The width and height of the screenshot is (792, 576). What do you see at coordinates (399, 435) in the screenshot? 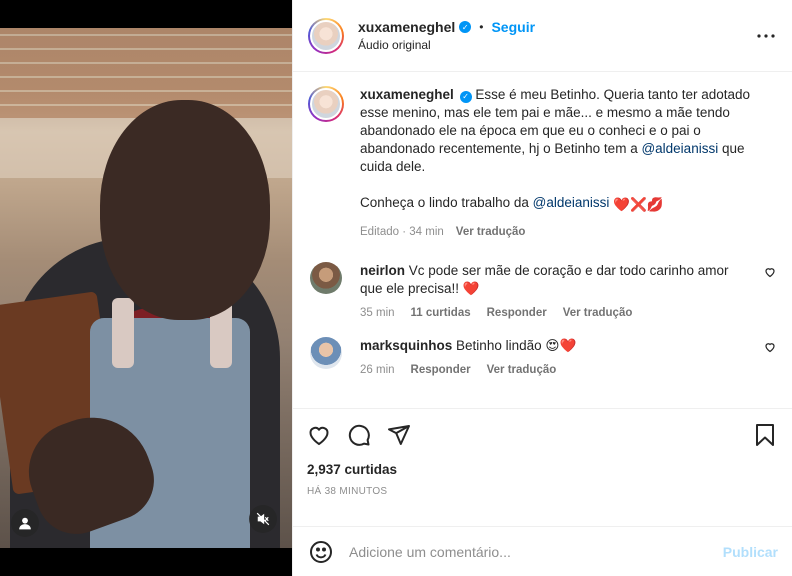
I see `share-icon` at bounding box center [399, 435].